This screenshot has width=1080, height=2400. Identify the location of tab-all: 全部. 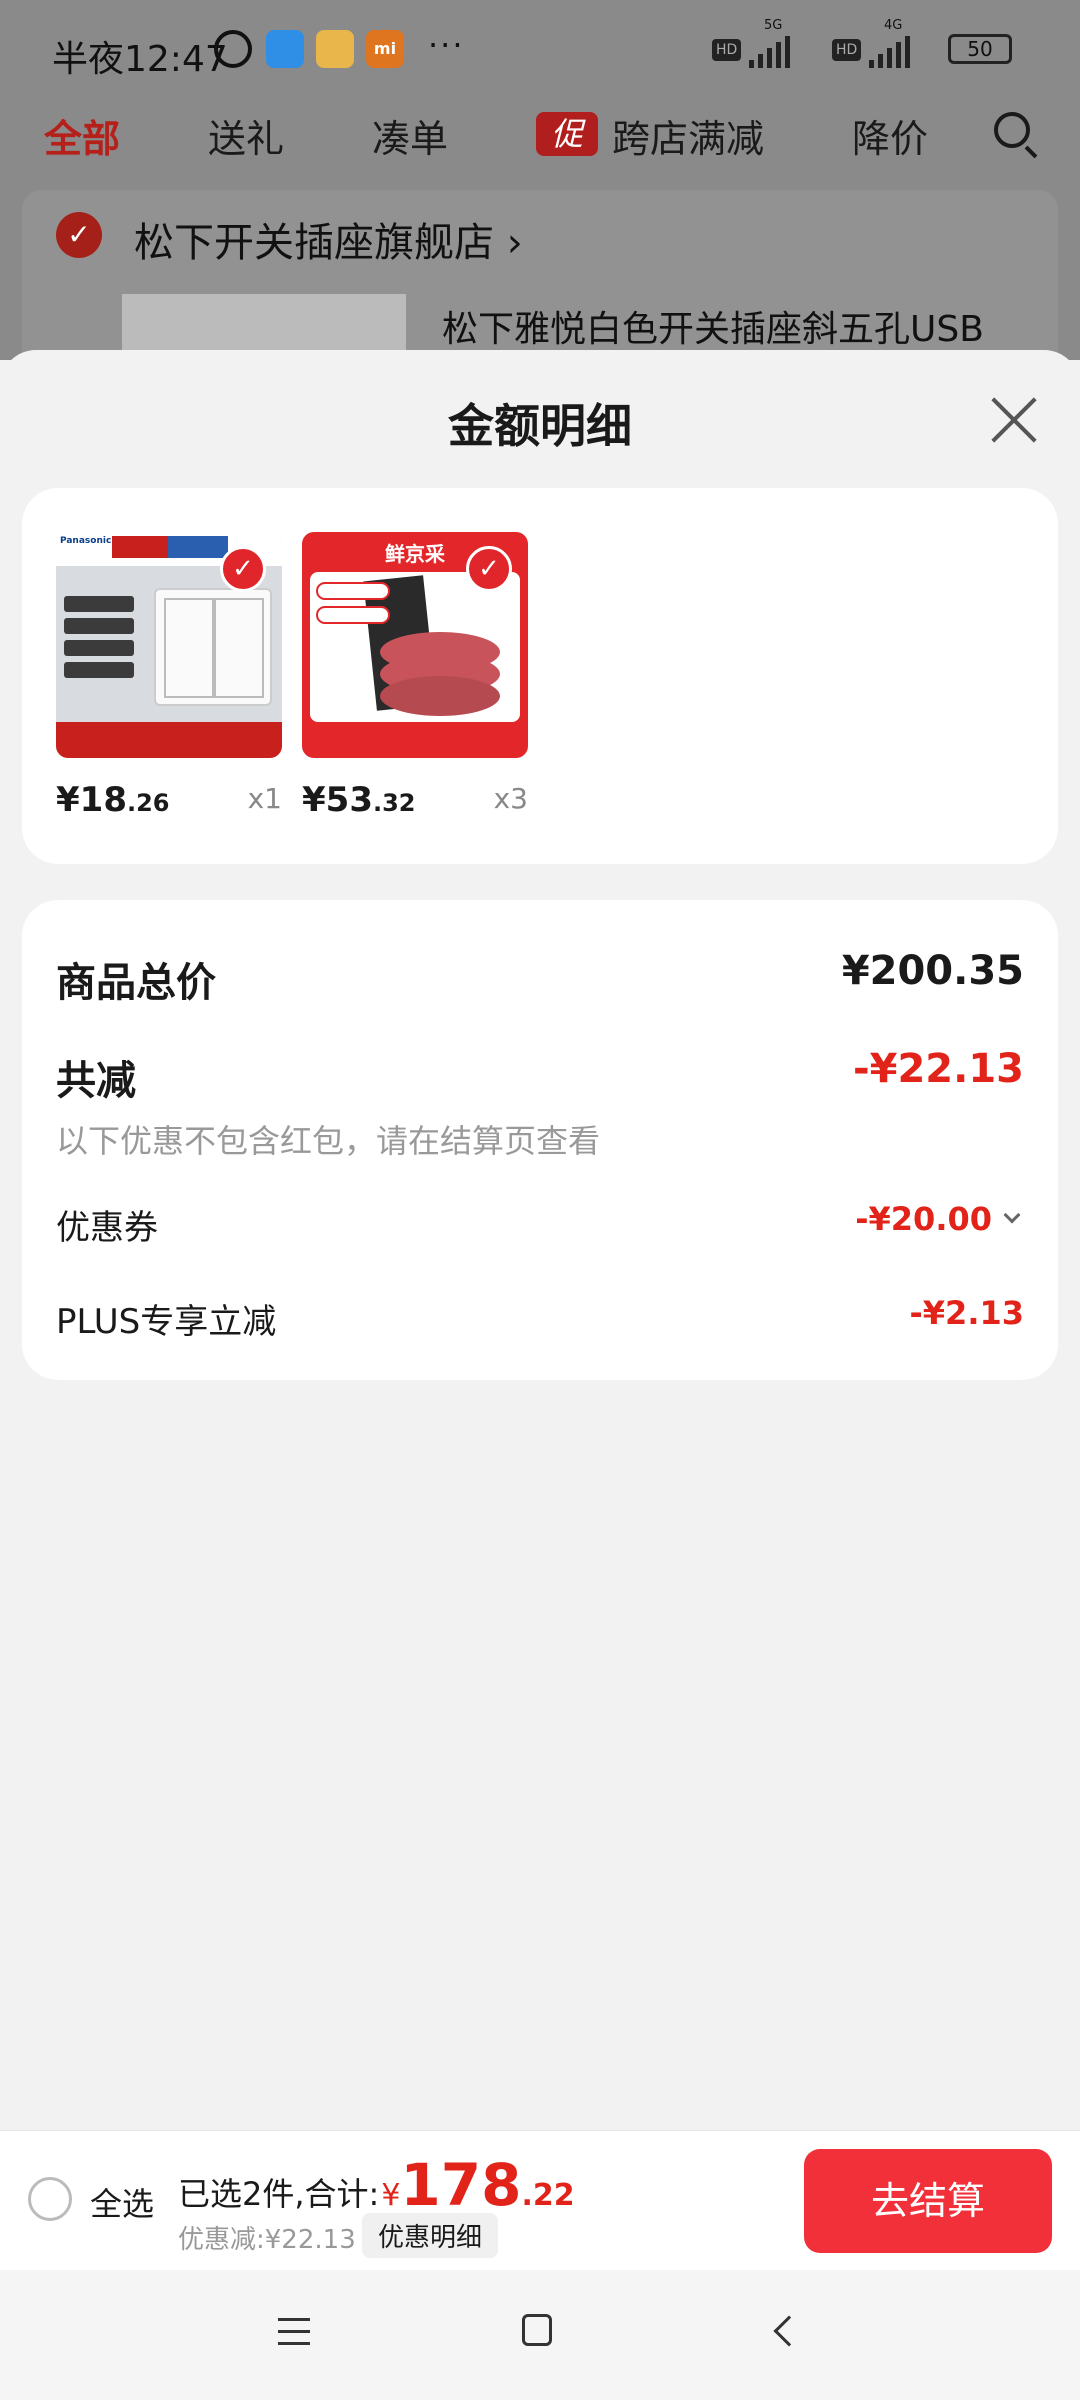
(82, 135).